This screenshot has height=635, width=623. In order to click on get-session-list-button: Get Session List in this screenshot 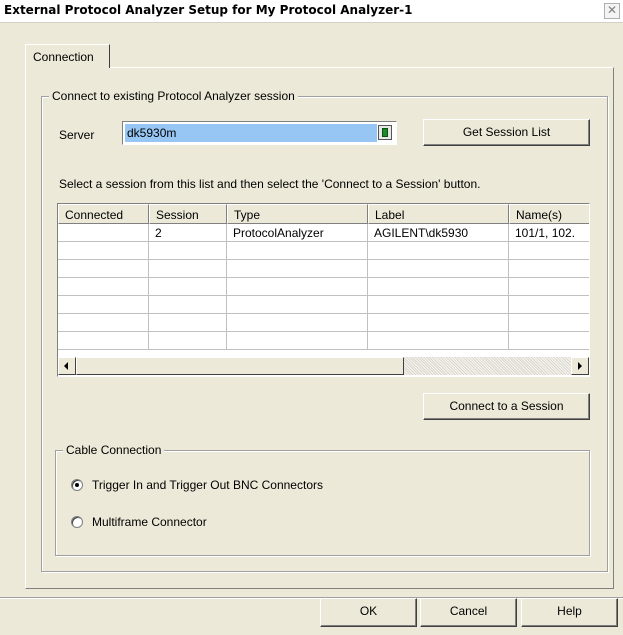, I will do `click(506, 132)`.